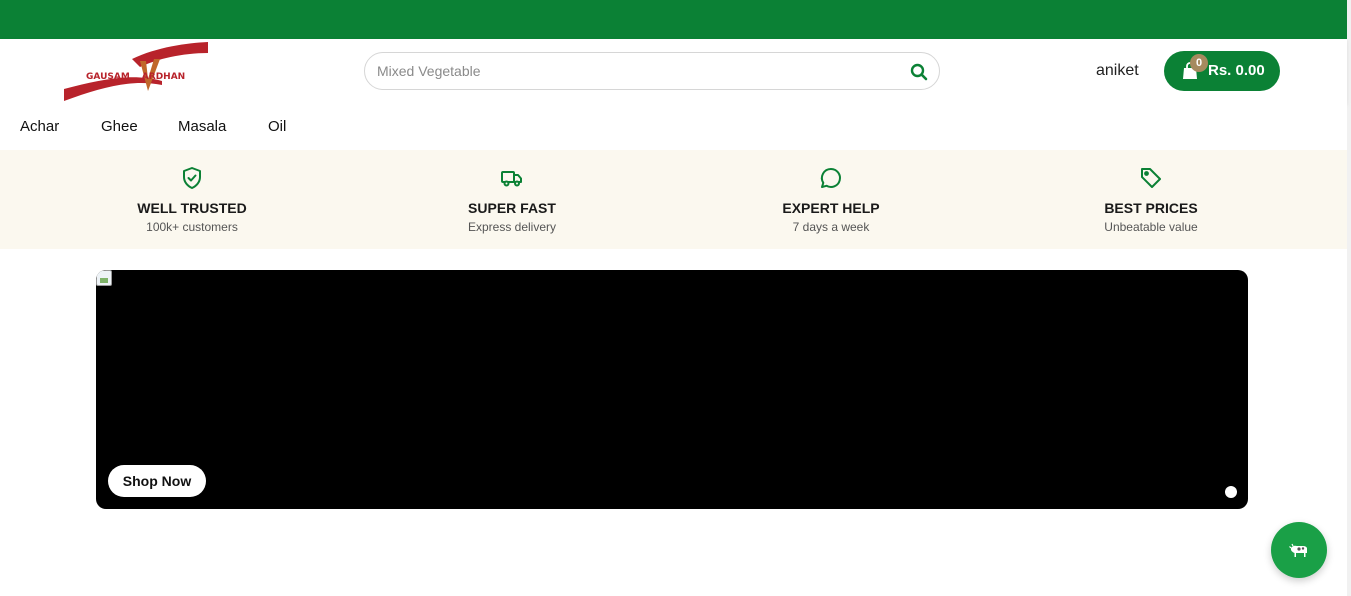 Image resolution: width=1351 pixels, height=596 pixels. Describe the element at coordinates (512, 227) in the screenshot. I see `feature-subtitle: Express delivery` at that location.